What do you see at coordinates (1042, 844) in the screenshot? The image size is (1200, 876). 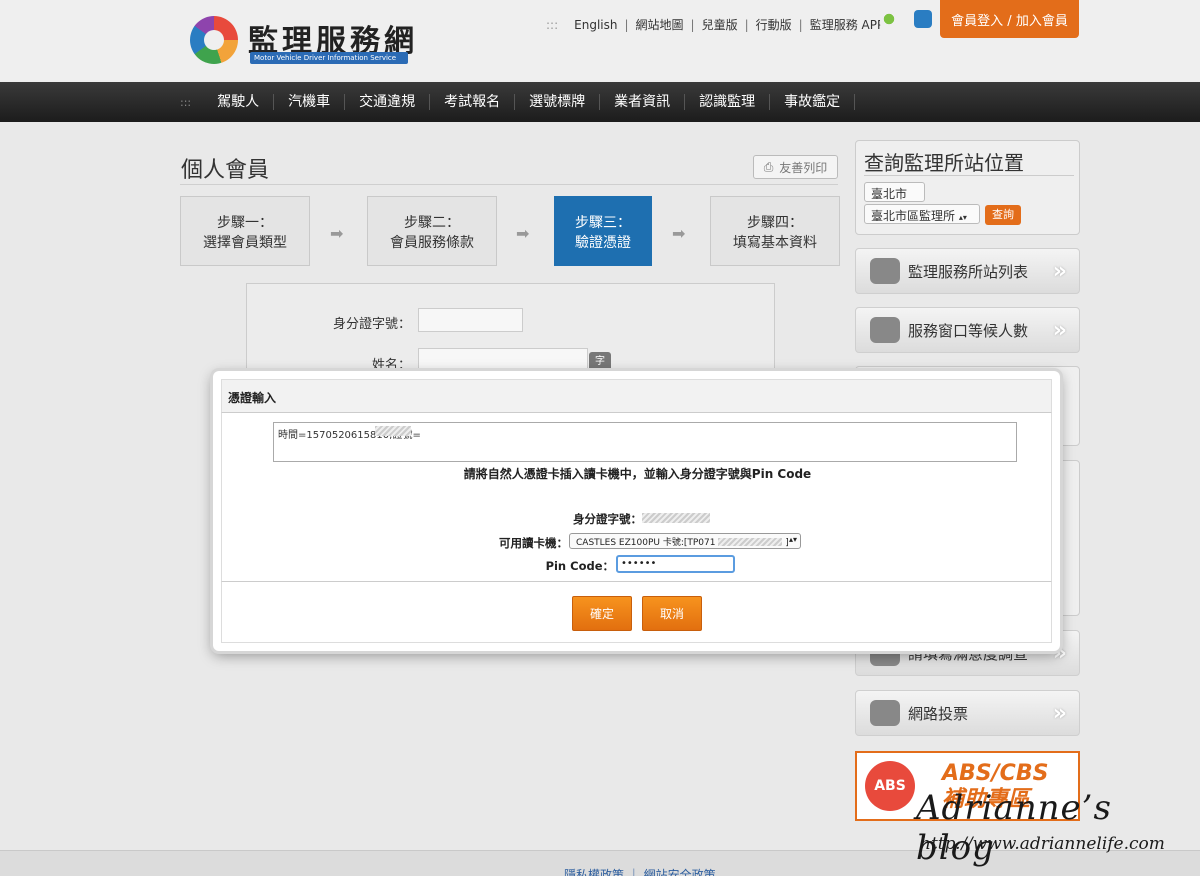 I see `blog-url-watermark: http://www.adriannelife.com` at bounding box center [1042, 844].